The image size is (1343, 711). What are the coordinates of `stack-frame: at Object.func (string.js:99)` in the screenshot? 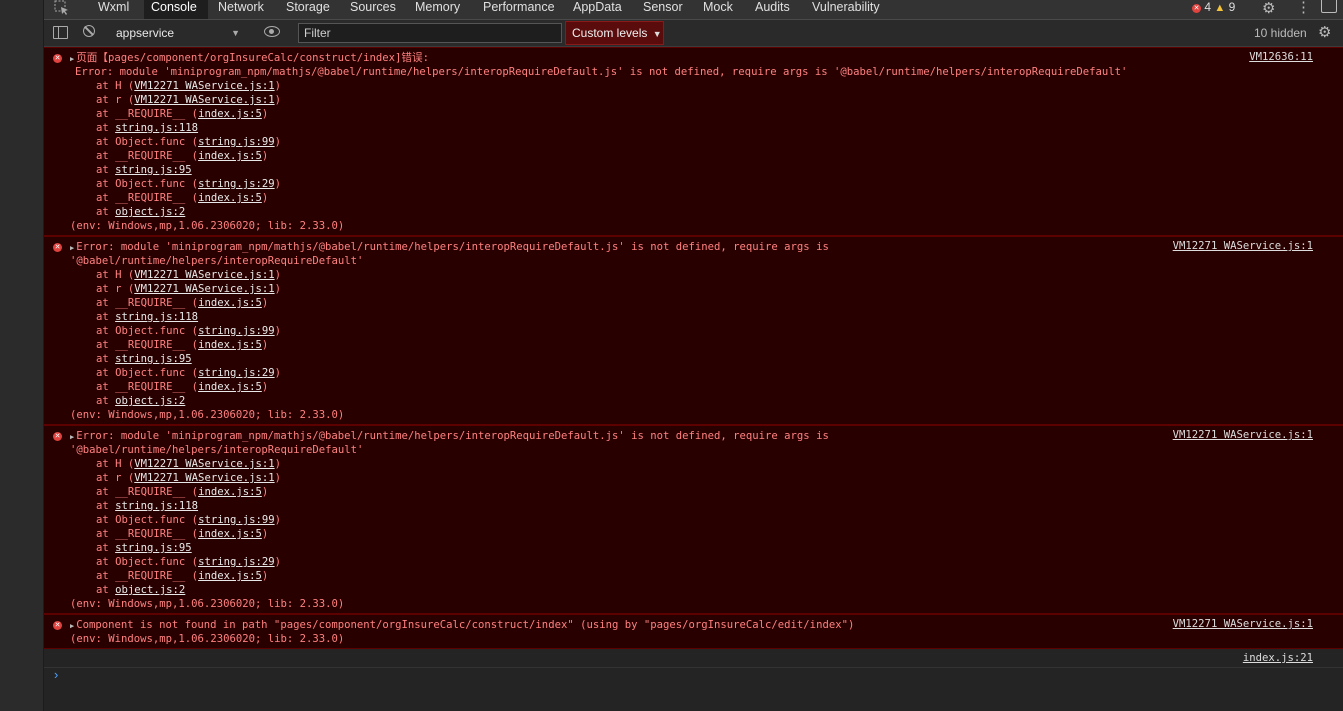 It's located at (693, 142).